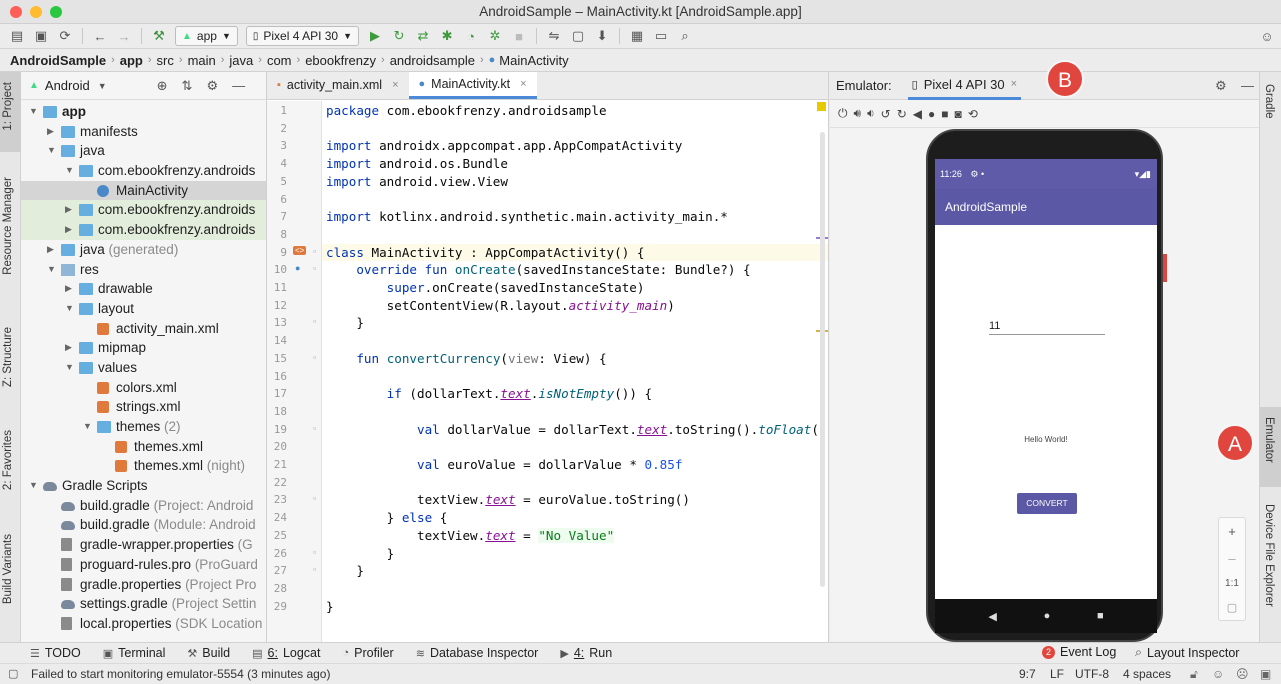 This screenshot has width=1281, height=684. What do you see at coordinates (100, 36) in the screenshot?
I see `back-icon: ←` at bounding box center [100, 36].